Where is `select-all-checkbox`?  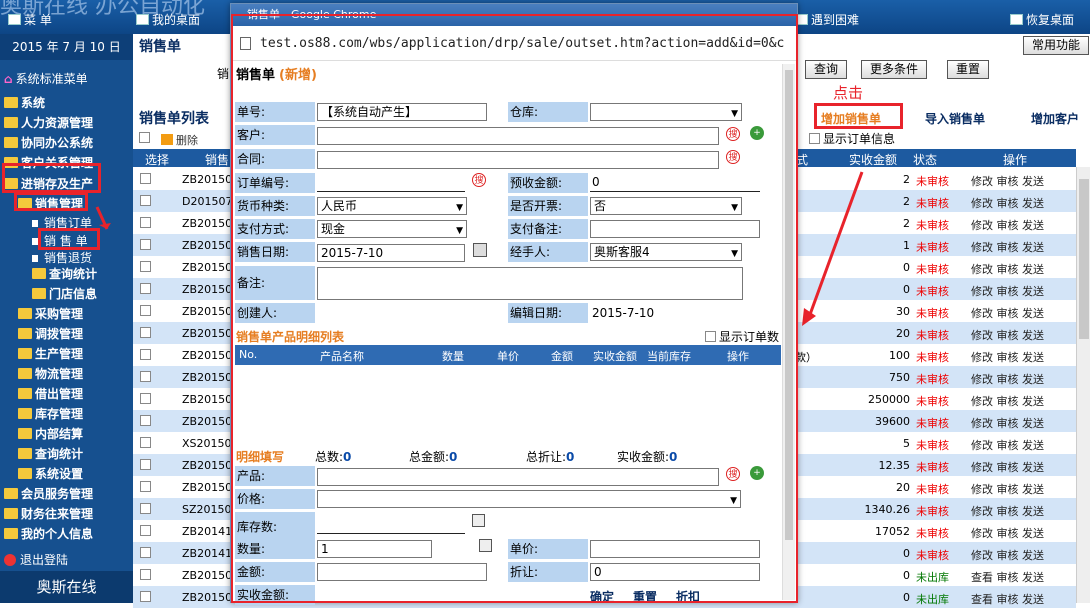
select-all-checkbox is located at coordinates (144, 137).